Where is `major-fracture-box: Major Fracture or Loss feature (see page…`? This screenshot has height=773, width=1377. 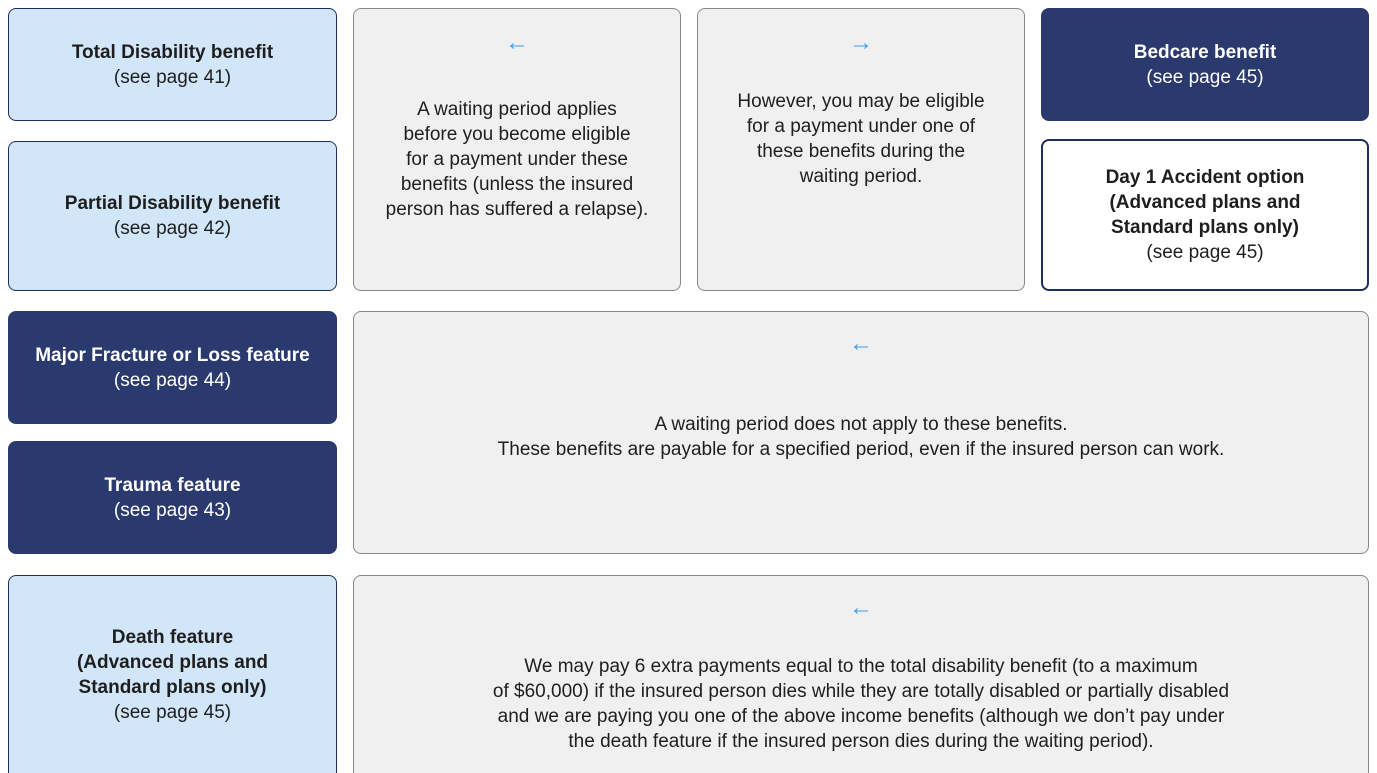 major-fracture-box: Major Fracture or Loss feature (see page… is located at coordinates (172, 367).